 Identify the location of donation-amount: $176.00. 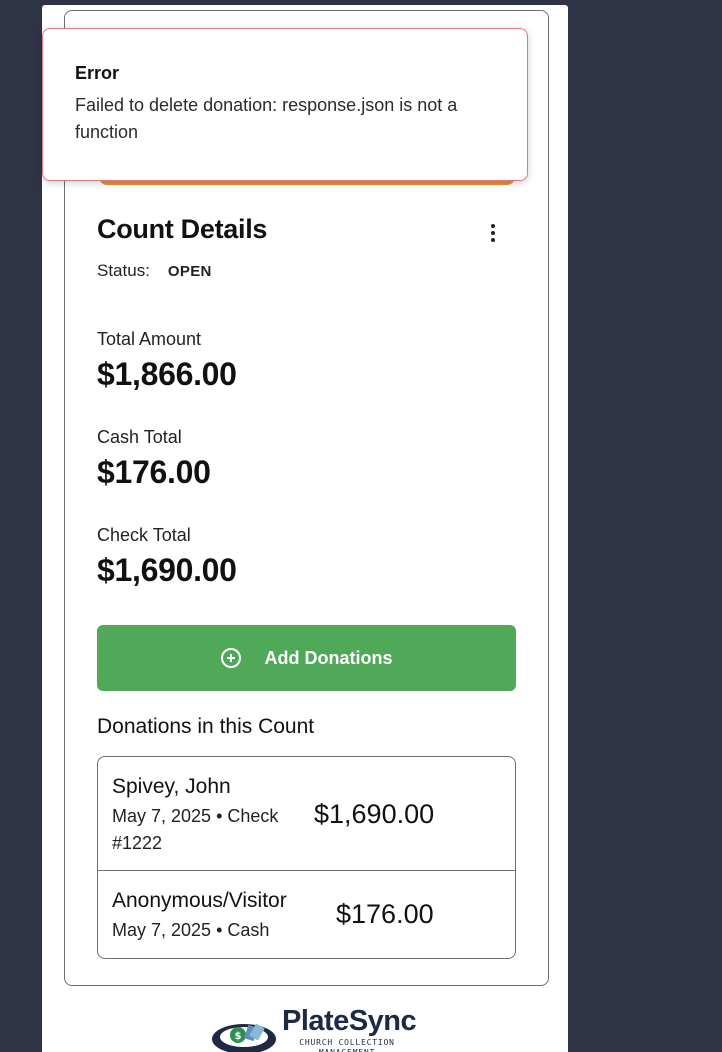
(385, 914).